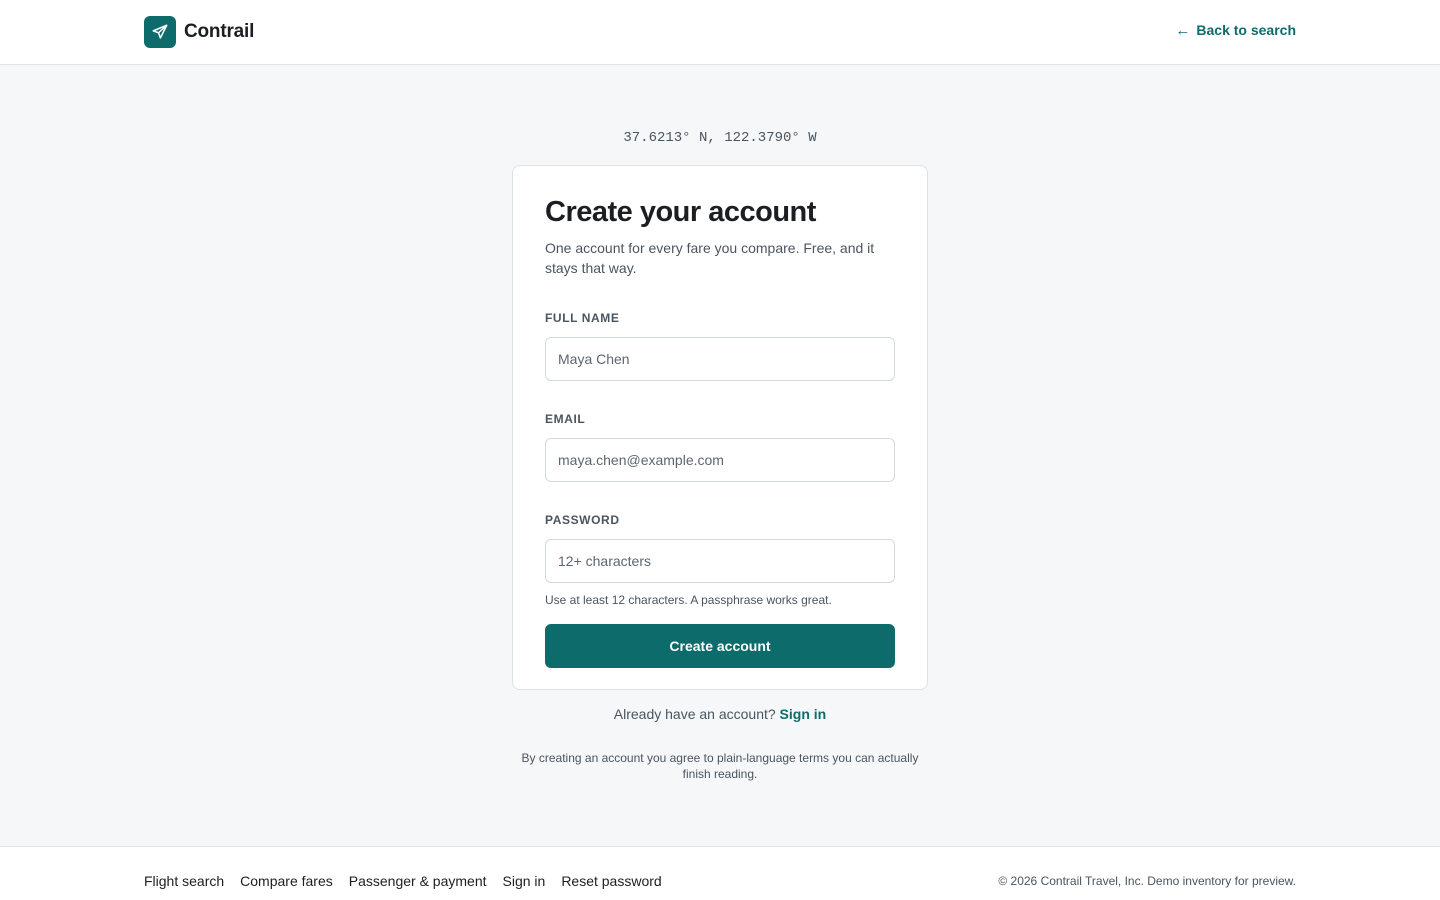 This screenshot has height=900, width=1440. What do you see at coordinates (219, 31) in the screenshot?
I see `brand-name: Contrail` at bounding box center [219, 31].